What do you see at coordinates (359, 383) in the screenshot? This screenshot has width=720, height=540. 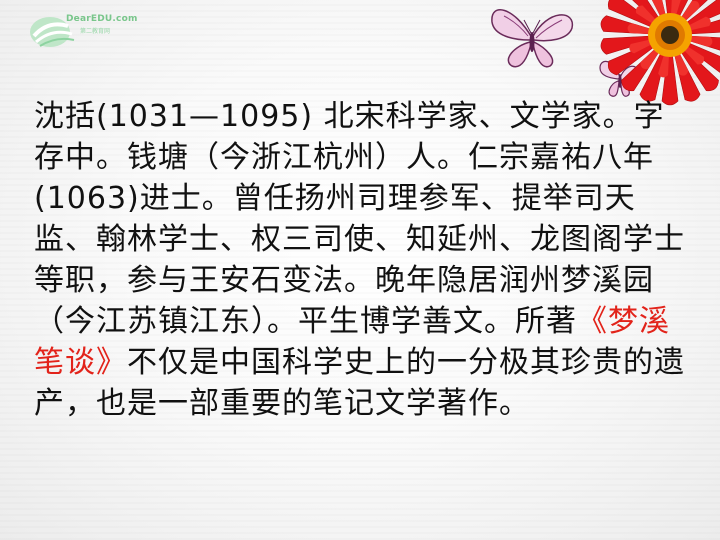 I see `biography-part-2: 不仅是中国科学史上的一分极其珍贵的遗产，也是一部重要的笔记文学著作。` at bounding box center [359, 383].